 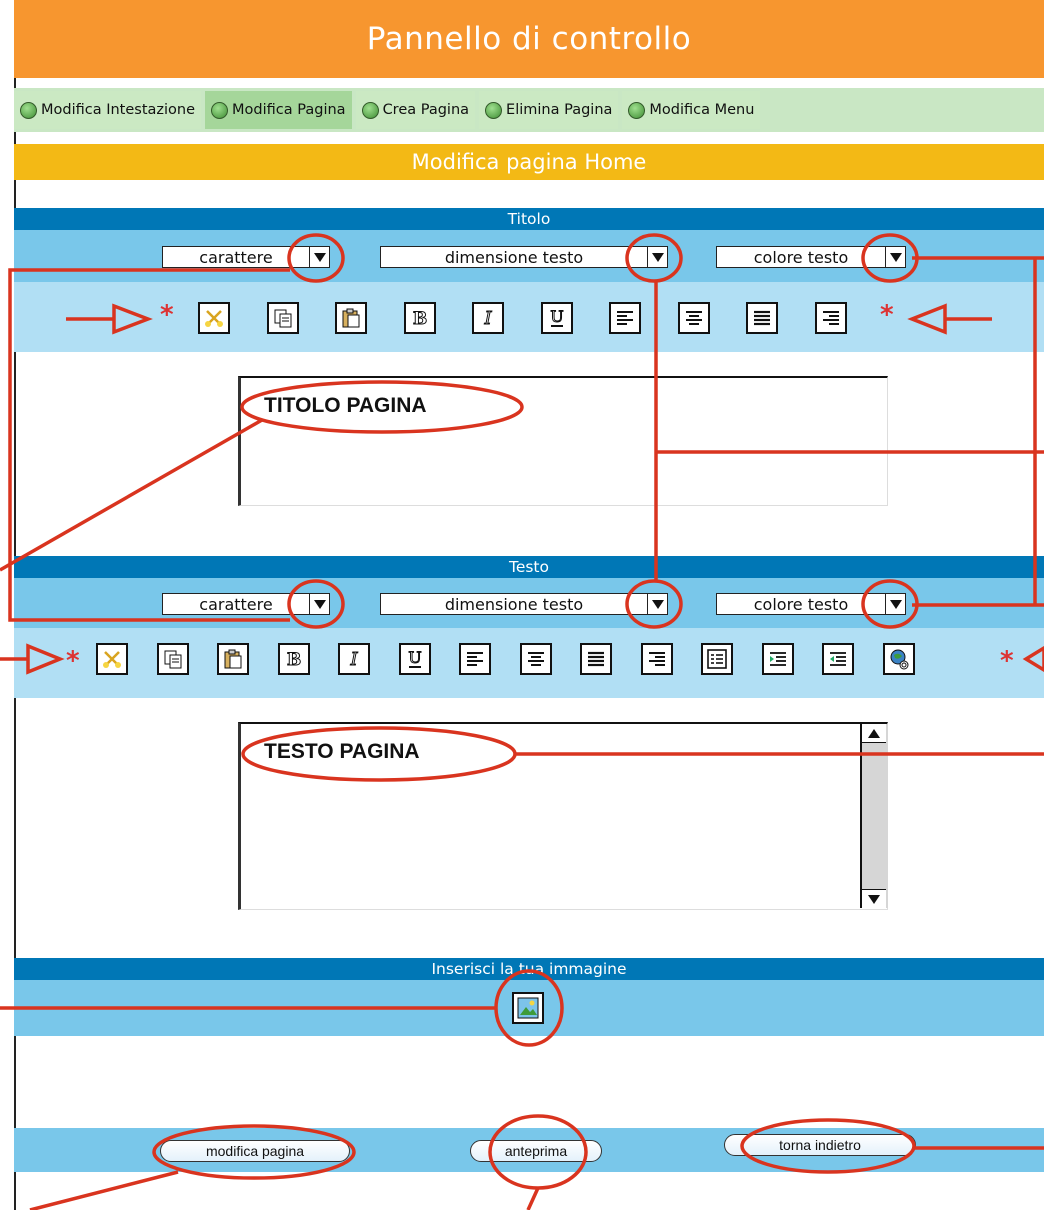 I want to click on title-left-button, so click(x=625, y=318).